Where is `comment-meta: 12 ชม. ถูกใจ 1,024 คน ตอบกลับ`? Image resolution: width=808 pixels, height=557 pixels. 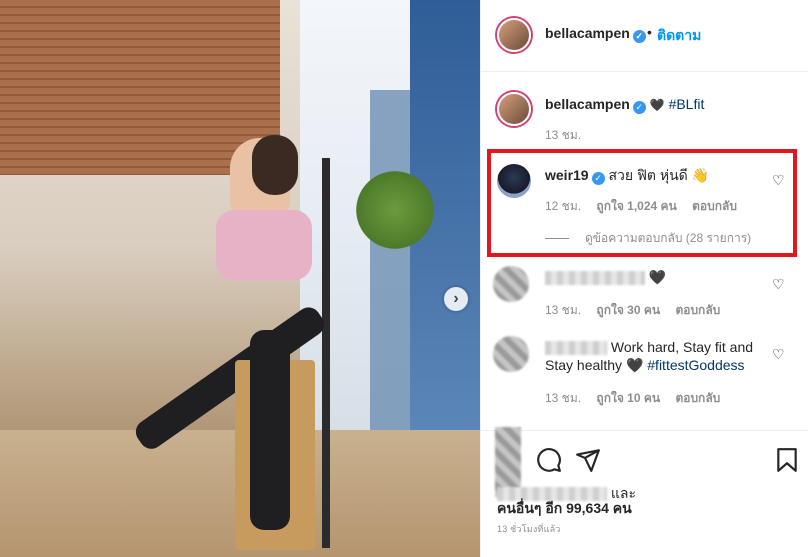
comment-meta: 12 ชม. ถูกใจ 1,024 คน ตอบกลับ is located at coordinates (647, 206).